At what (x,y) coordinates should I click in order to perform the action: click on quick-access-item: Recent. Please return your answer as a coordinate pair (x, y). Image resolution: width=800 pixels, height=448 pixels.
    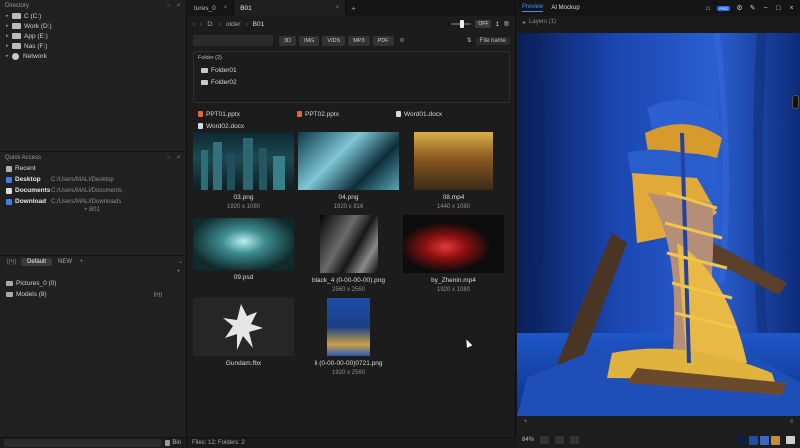
    Looking at the image, I should click on (93, 168).